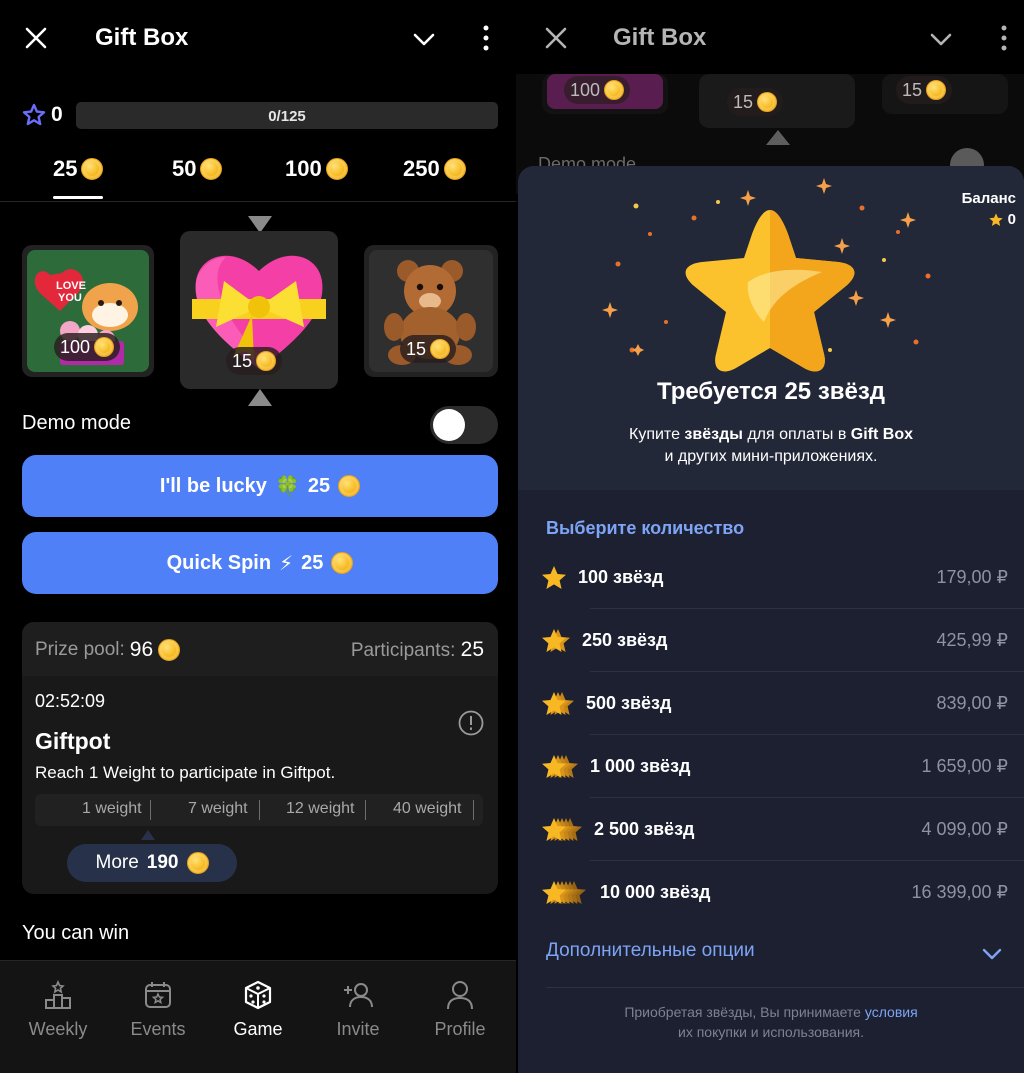 The height and width of the screenshot is (1073, 1024). Describe the element at coordinates (964, 766) in the screenshot. I see `package-price: 1 659,00 ₽` at that location.